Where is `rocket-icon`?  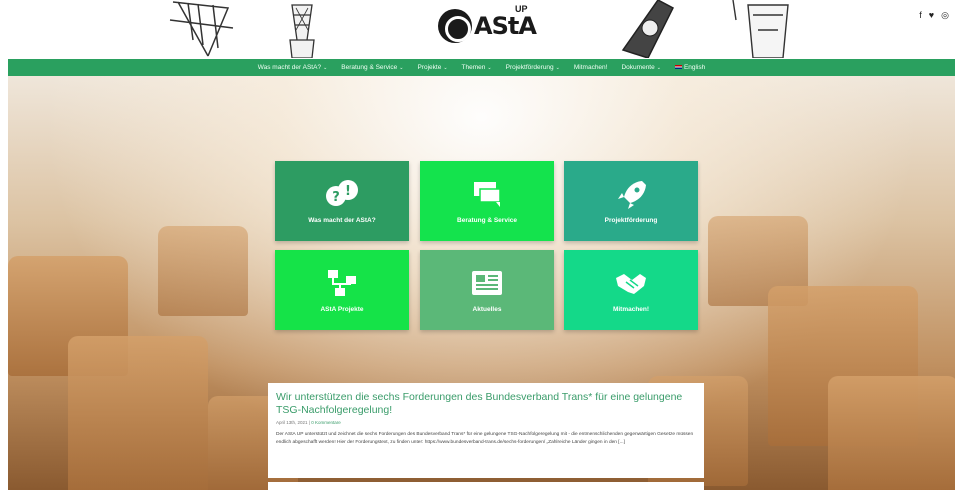 rocket-icon is located at coordinates (631, 194).